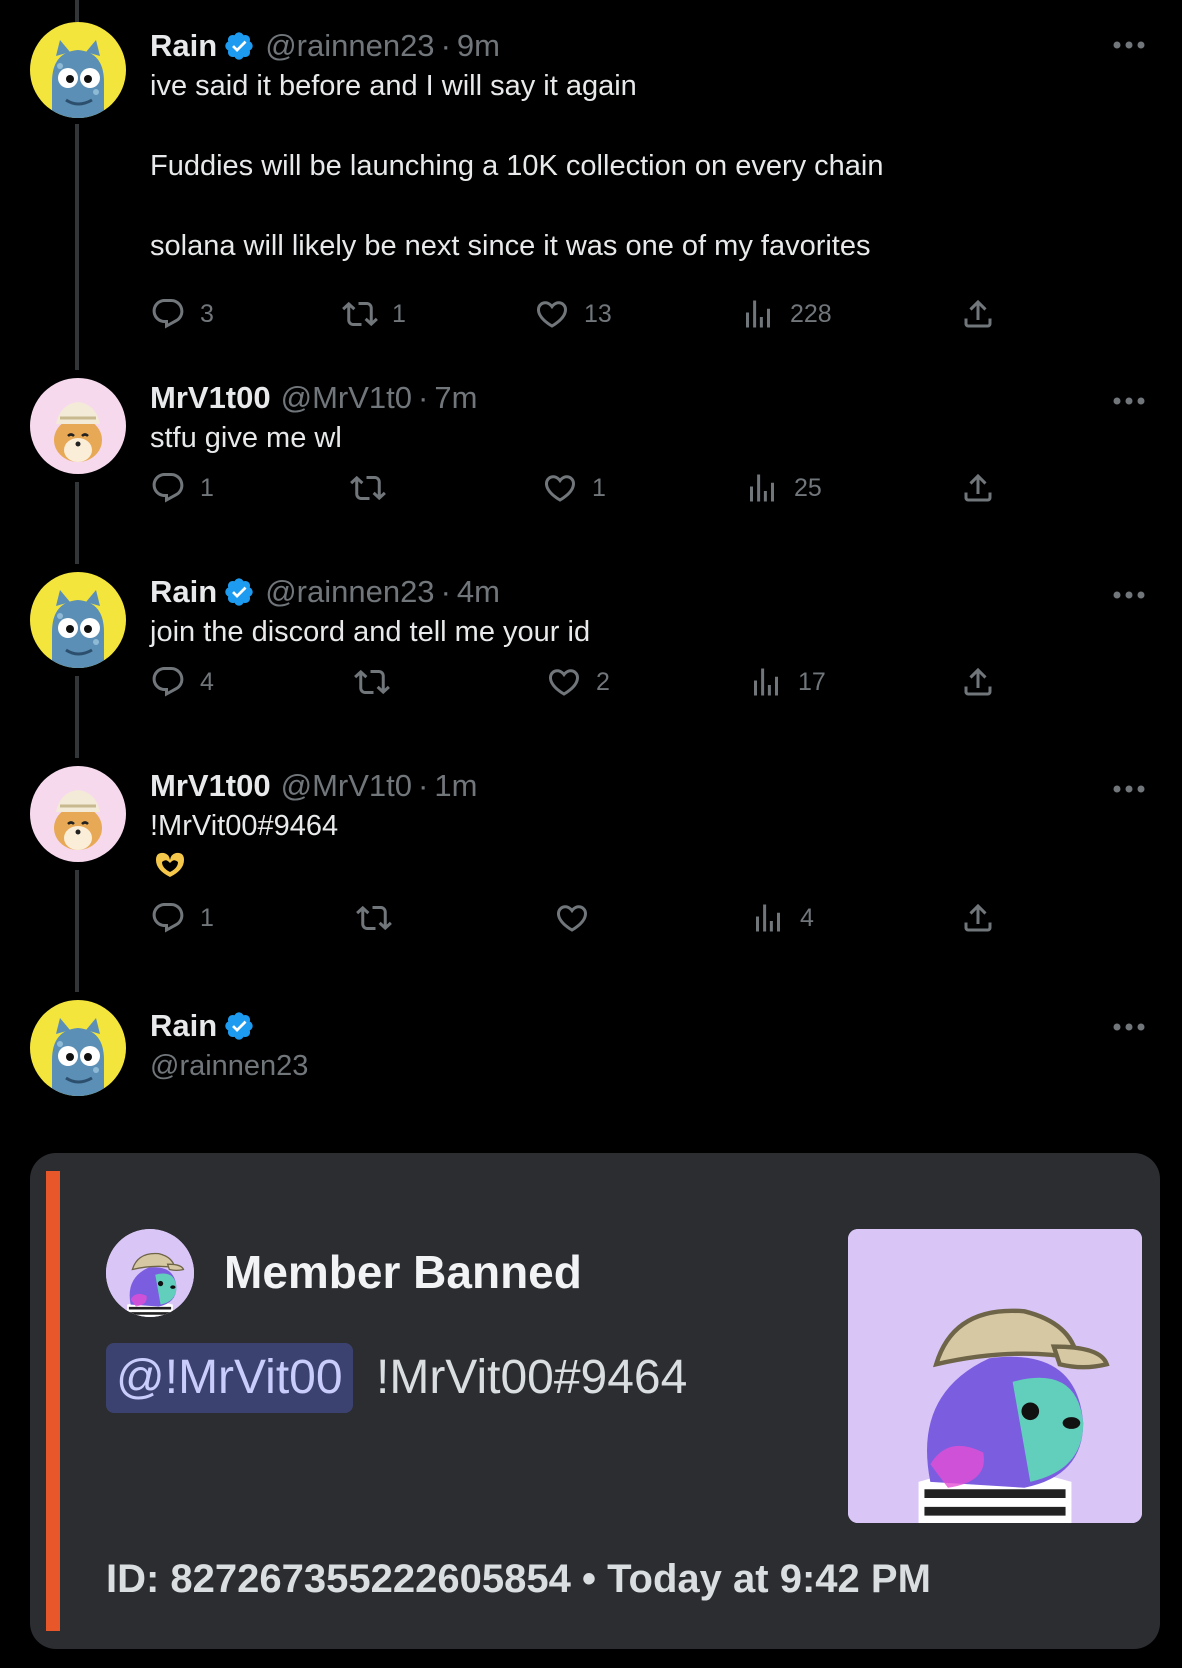 This screenshot has width=1182, height=1668. I want to click on view-count: 25, so click(808, 487).